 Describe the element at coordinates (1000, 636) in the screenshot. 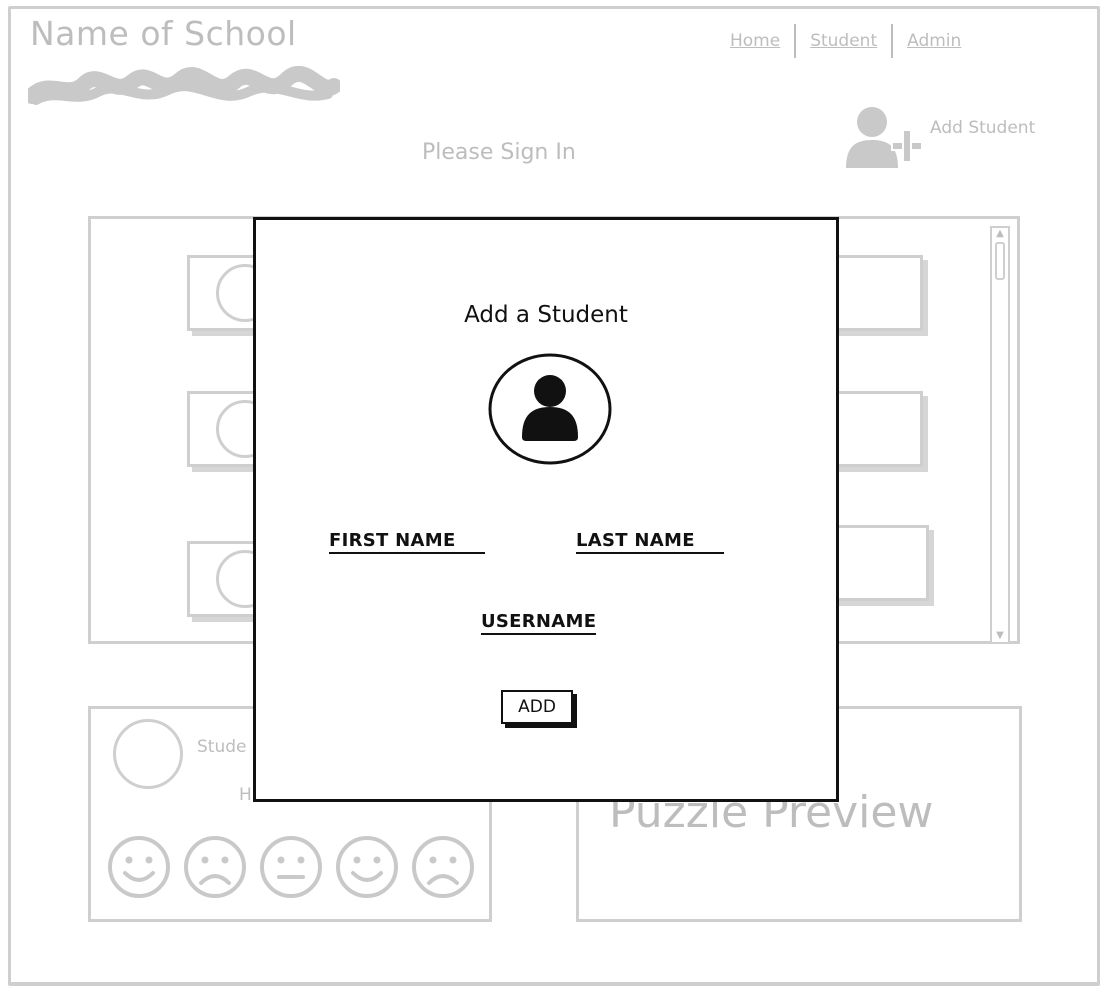

I see `scroll-down-arrow: ▼` at that location.